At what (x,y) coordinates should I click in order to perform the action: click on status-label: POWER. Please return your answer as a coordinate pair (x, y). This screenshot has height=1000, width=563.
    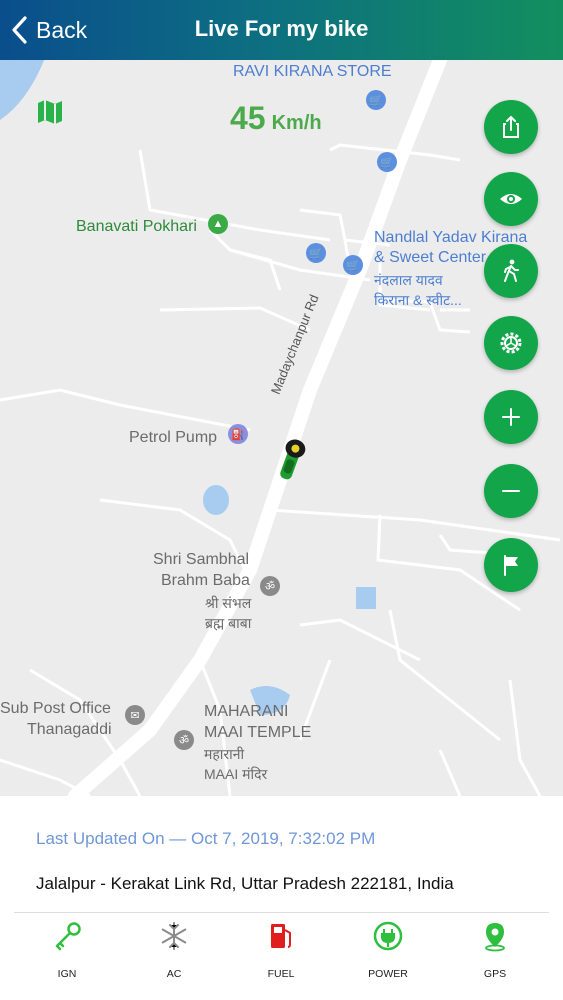
    Looking at the image, I should click on (388, 974).